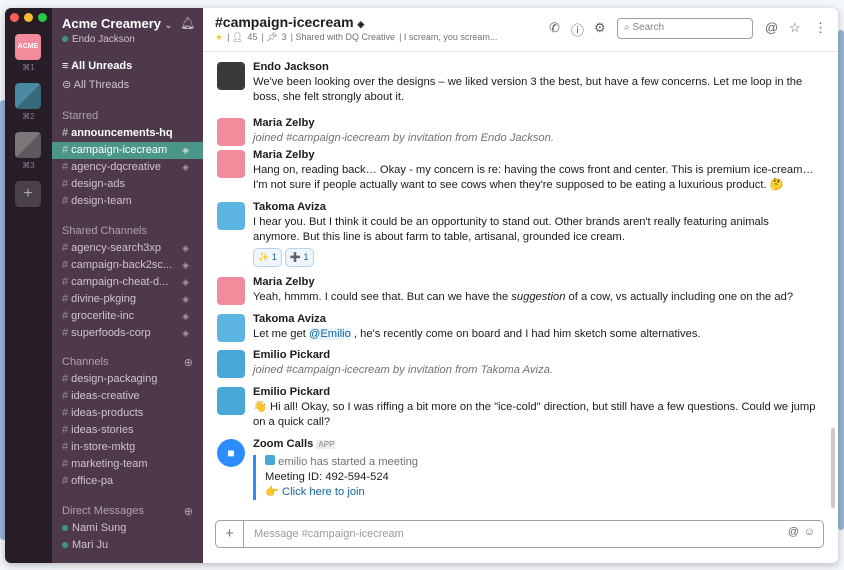 The height and width of the screenshot is (570, 844). Describe the element at coordinates (127, 85) in the screenshot. I see `all-threads: ⊜ All Threads` at that location.